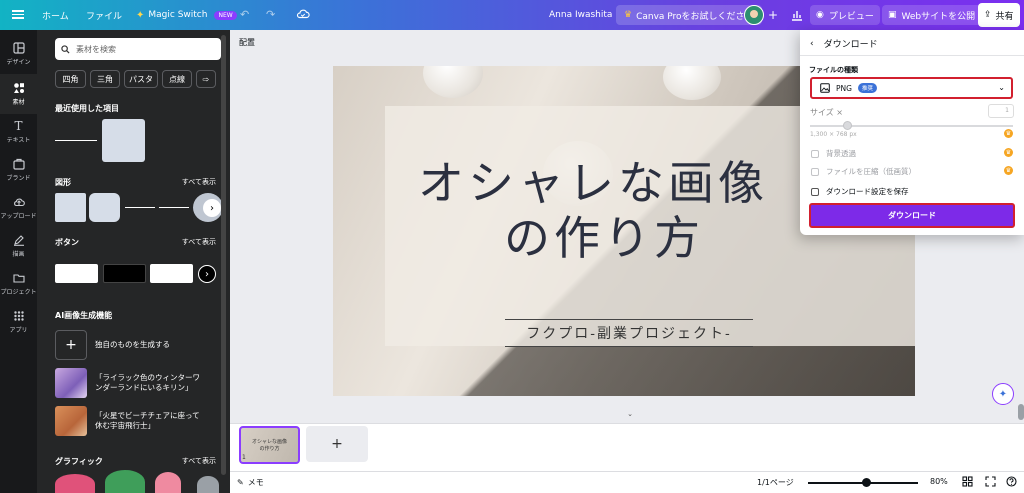 This screenshot has width=1024, height=493. Describe the element at coordinates (303, 14) in the screenshot. I see `cloud-save-icon` at that location.